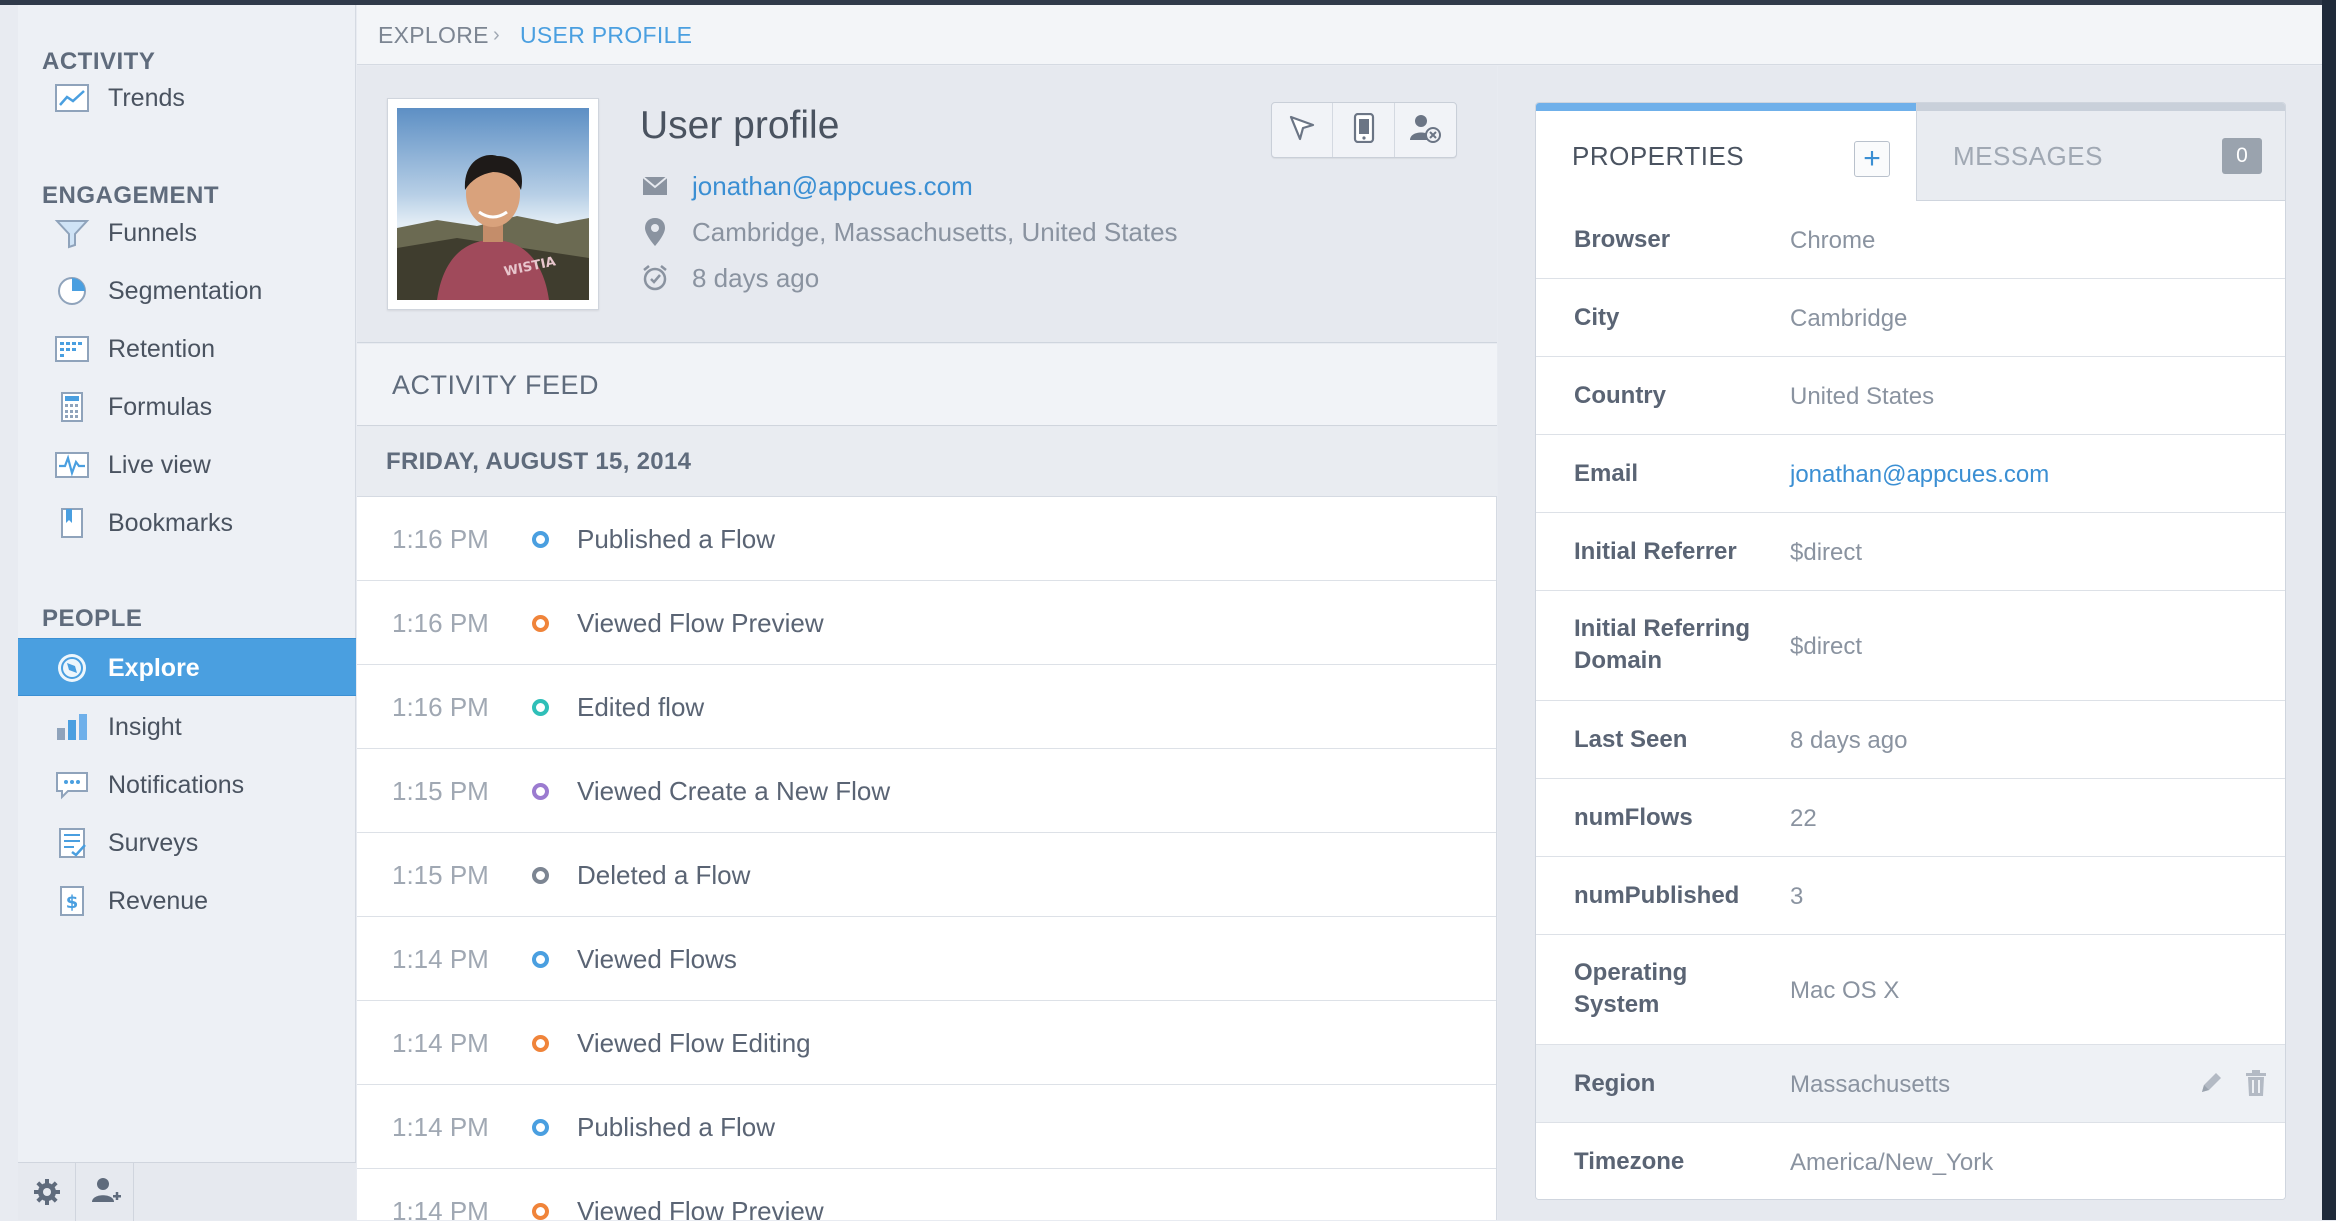  I want to click on property-row: Email jonathan@appcues.com, so click(1910, 474).